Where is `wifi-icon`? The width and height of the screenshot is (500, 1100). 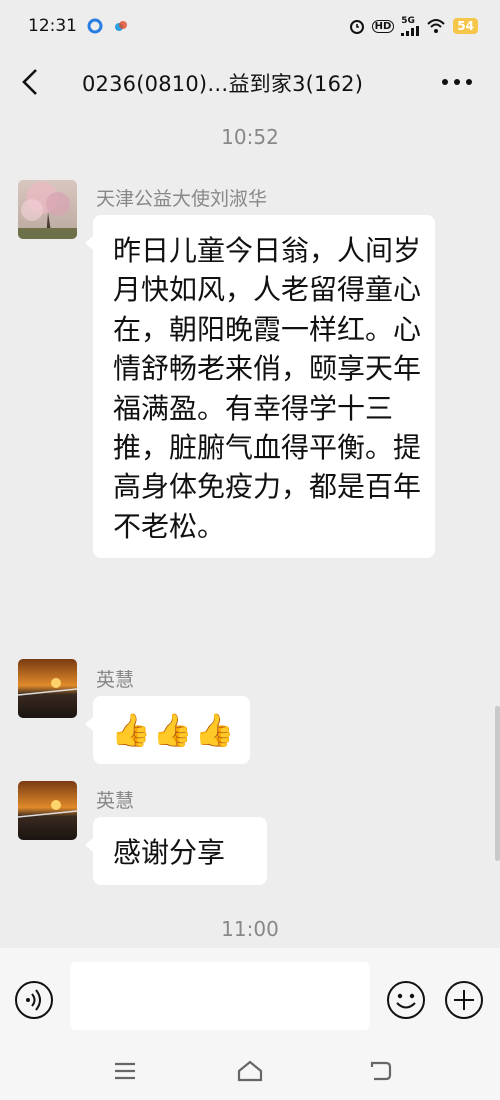 wifi-icon is located at coordinates (436, 26).